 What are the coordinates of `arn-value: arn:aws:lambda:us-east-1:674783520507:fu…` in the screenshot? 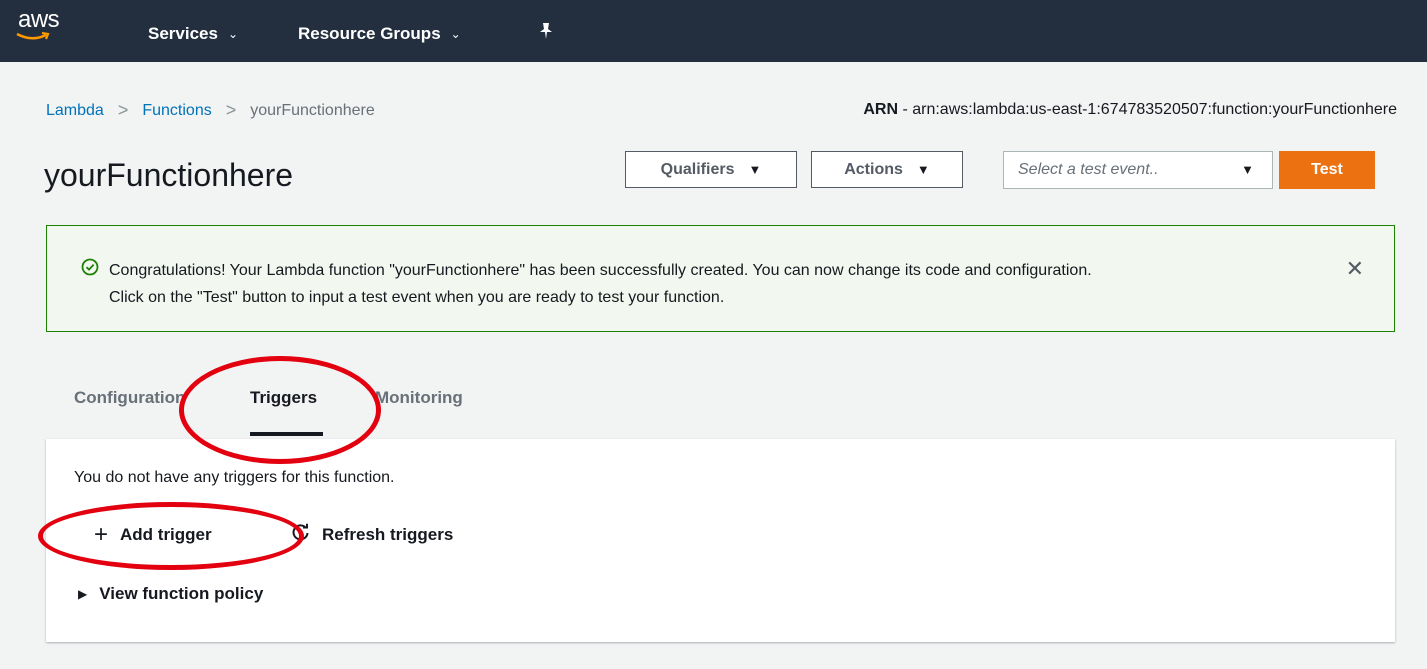 It's located at (1154, 109).